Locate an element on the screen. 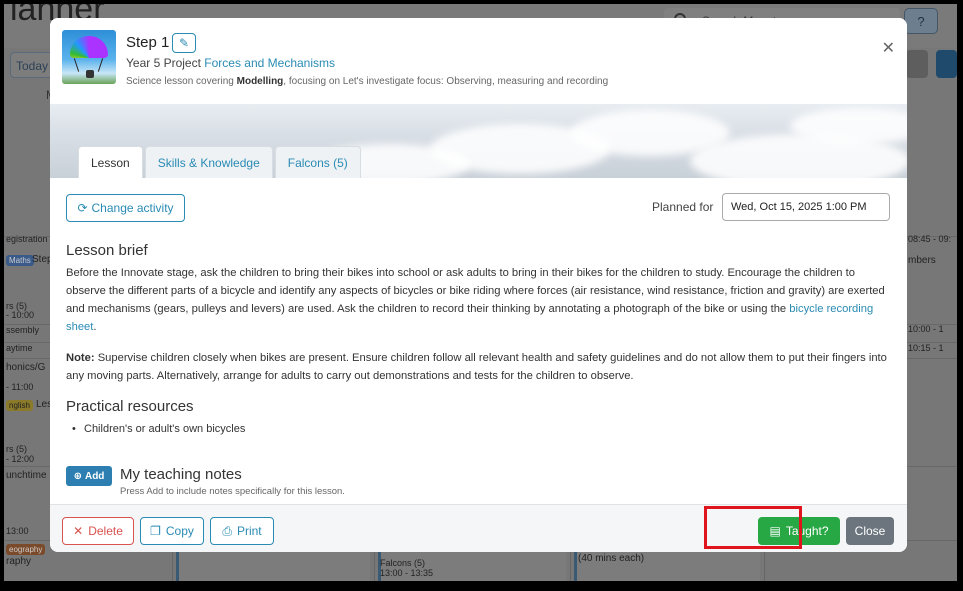  subject-badge: Maths is located at coordinates (20, 260).